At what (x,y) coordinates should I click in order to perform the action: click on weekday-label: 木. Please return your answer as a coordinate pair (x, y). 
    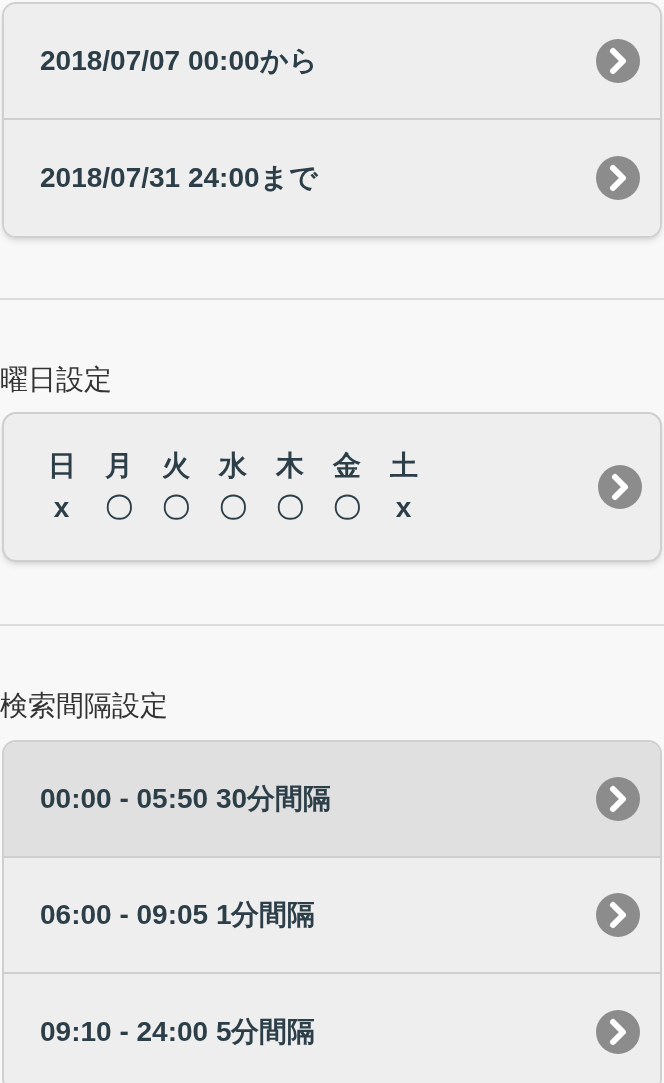
    Looking at the image, I should click on (289, 466).